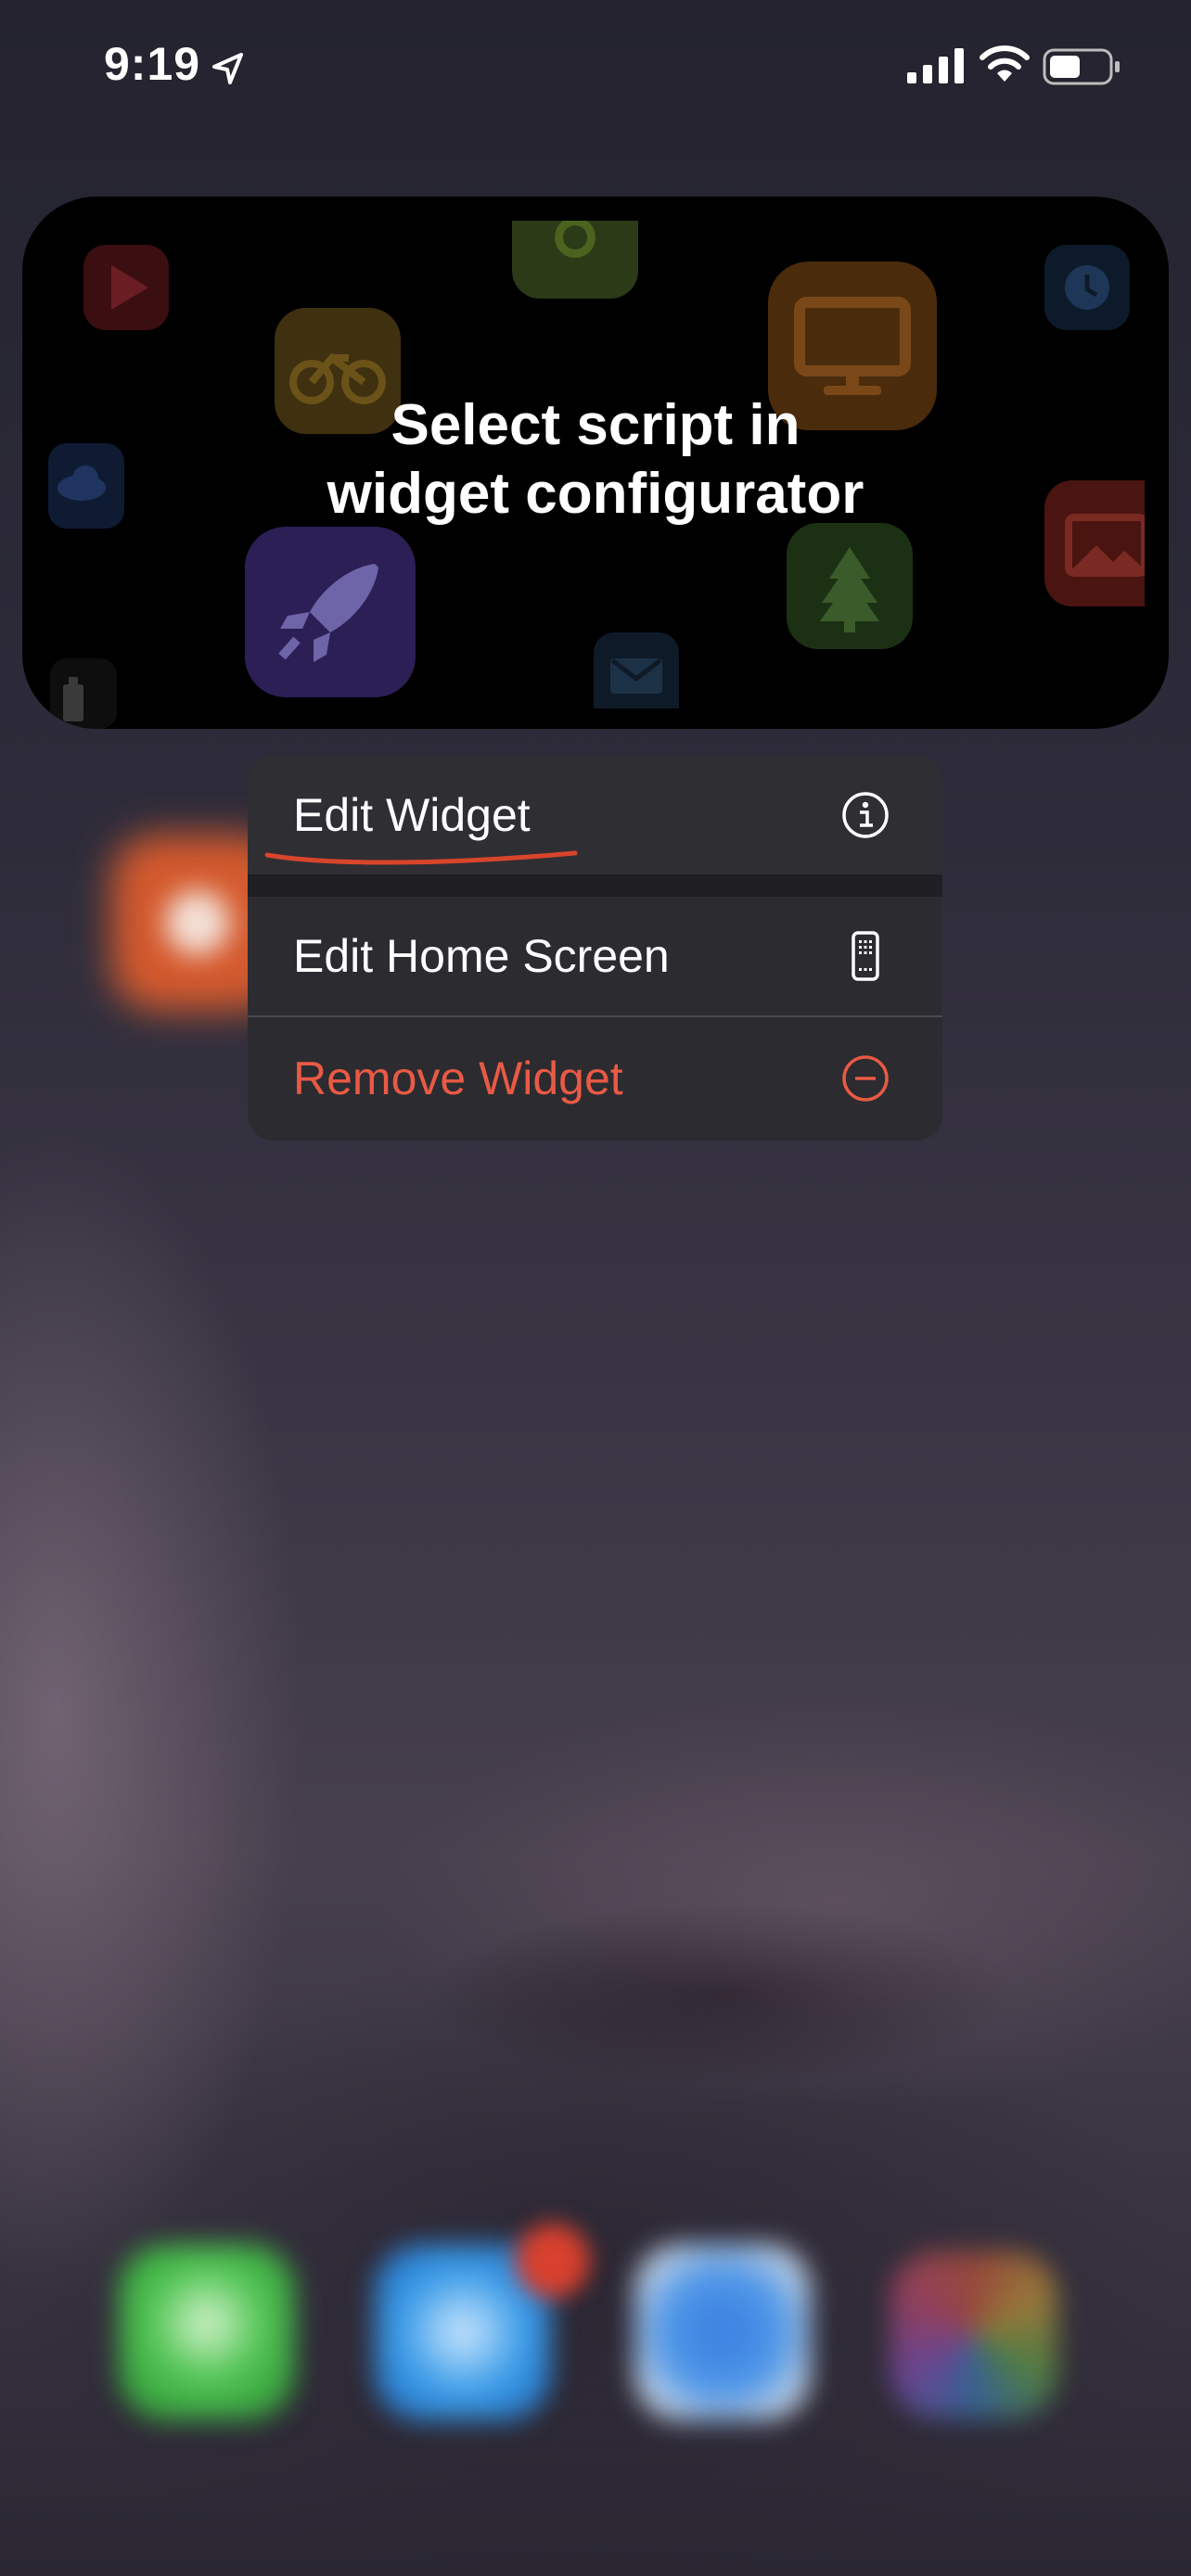 The image size is (1191, 2576). Describe the element at coordinates (850, 586) in the screenshot. I see `tree-icon` at that location.